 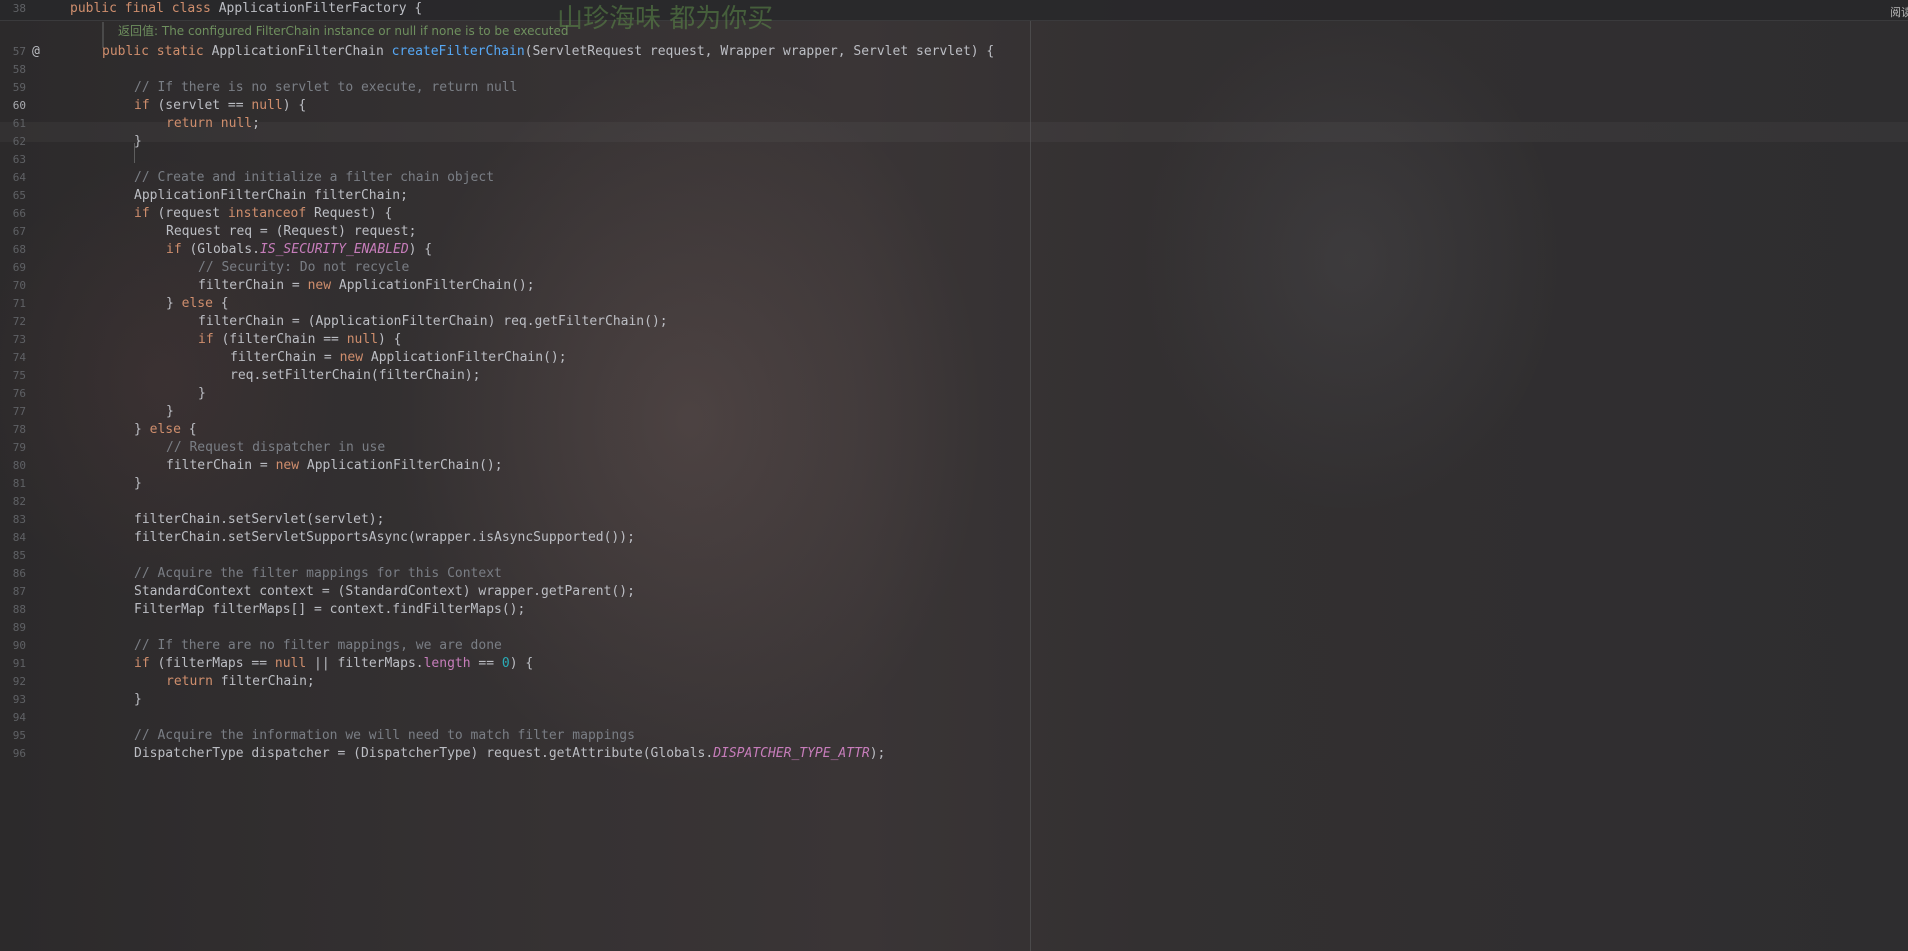 What do you see at coordinates (954, 448) in the screenshot?
I see `code-line: 79 // Request dispatcher in use` at bounding box center [954, 448].